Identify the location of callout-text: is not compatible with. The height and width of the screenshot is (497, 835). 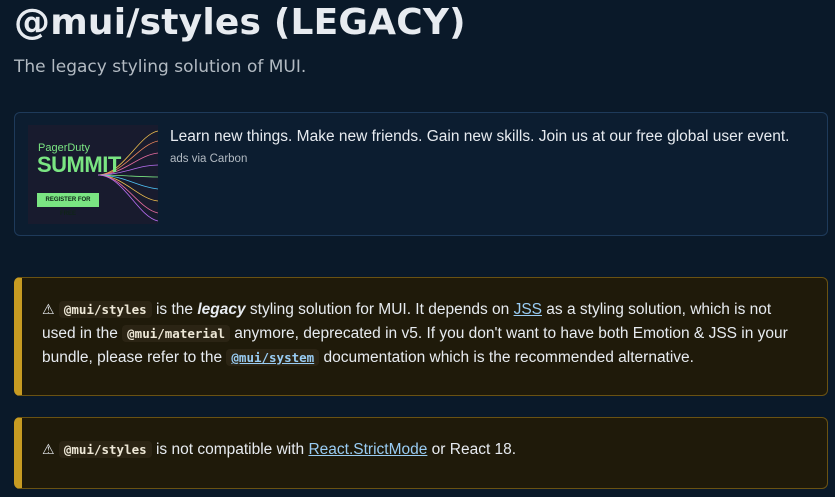
(230, 449).